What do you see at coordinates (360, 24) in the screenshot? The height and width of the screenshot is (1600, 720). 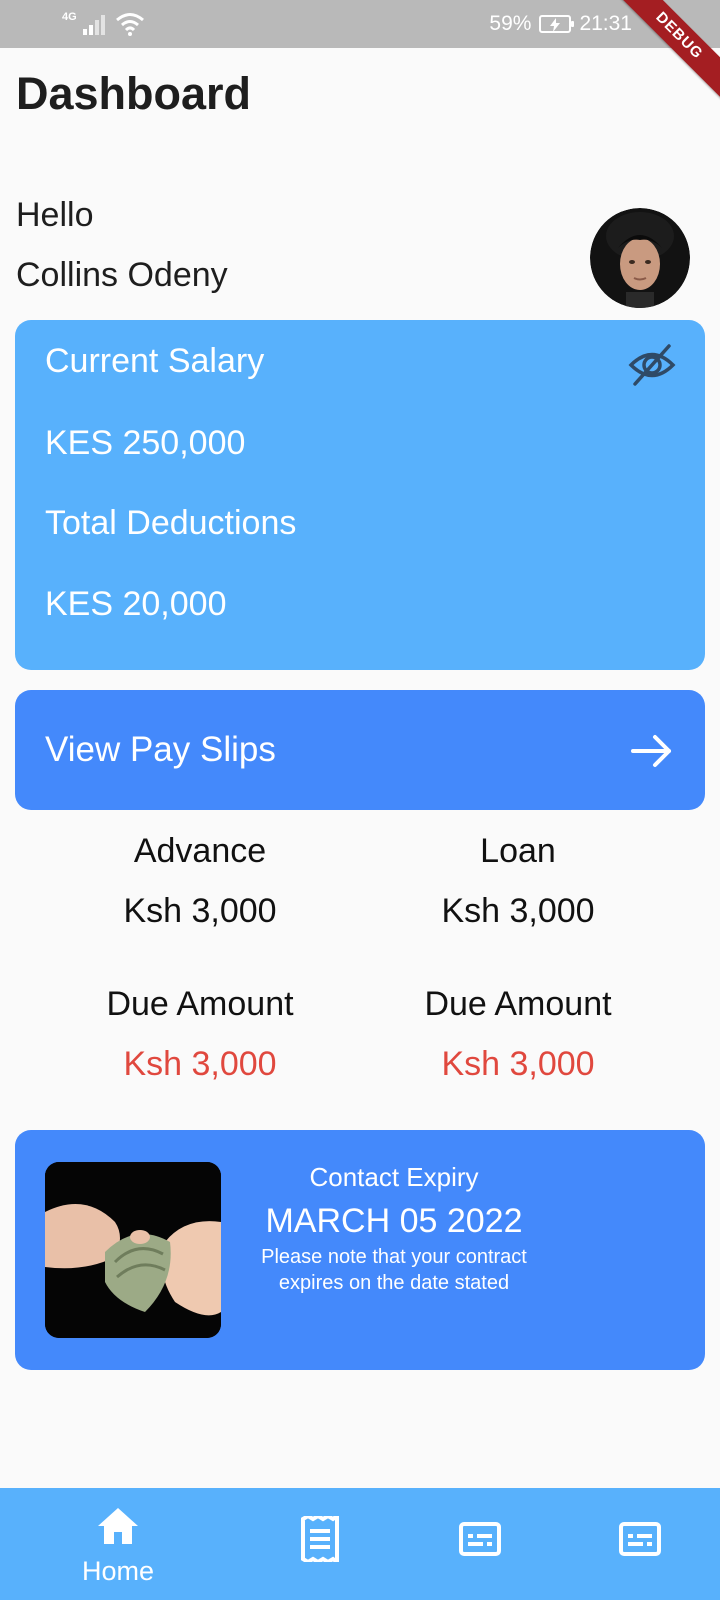 I see `status-bar: 4G 59% 21:31` at bounding box center [360, 24].